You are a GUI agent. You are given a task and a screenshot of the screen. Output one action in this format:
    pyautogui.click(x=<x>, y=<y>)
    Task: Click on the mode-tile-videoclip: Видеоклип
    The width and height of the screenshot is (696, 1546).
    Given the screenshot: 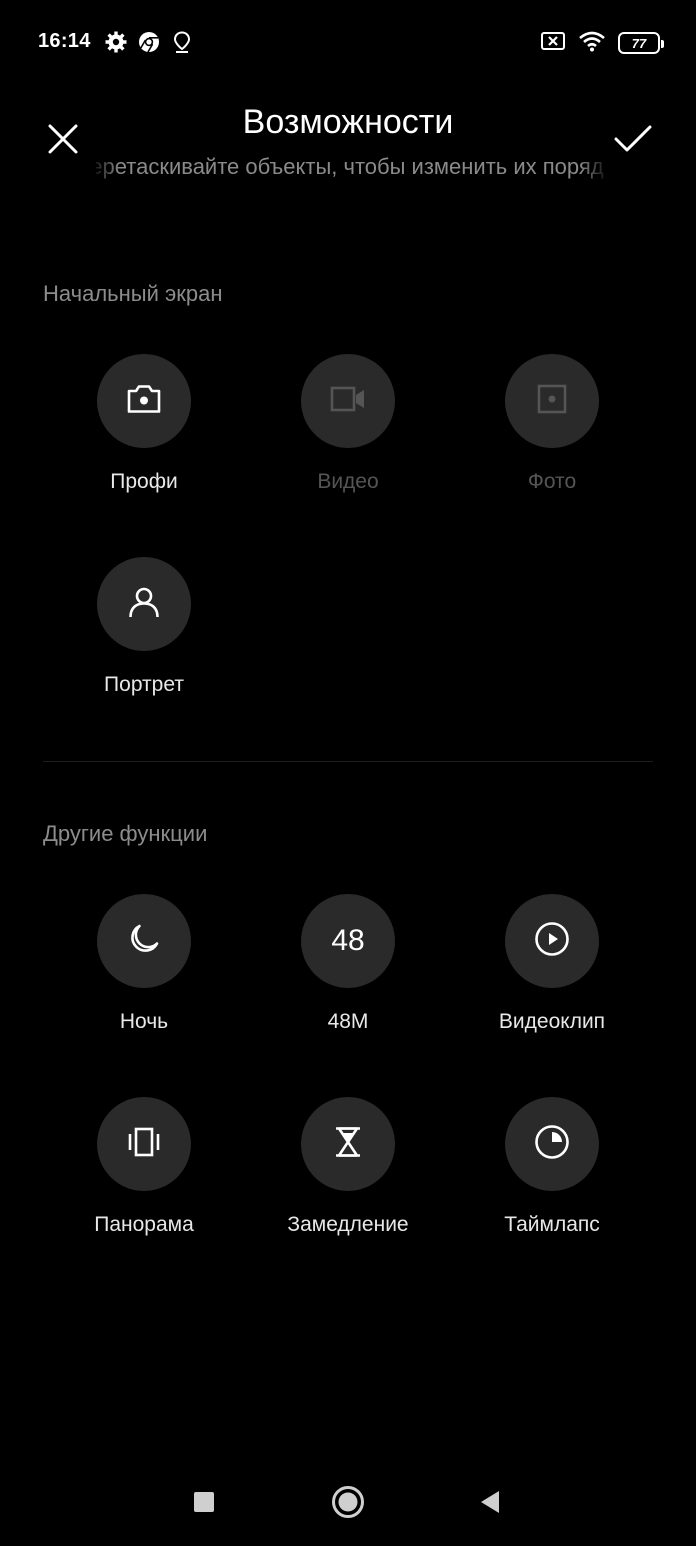 What is the action you would take?
    pyautogui.click(x=552, y=974)
    